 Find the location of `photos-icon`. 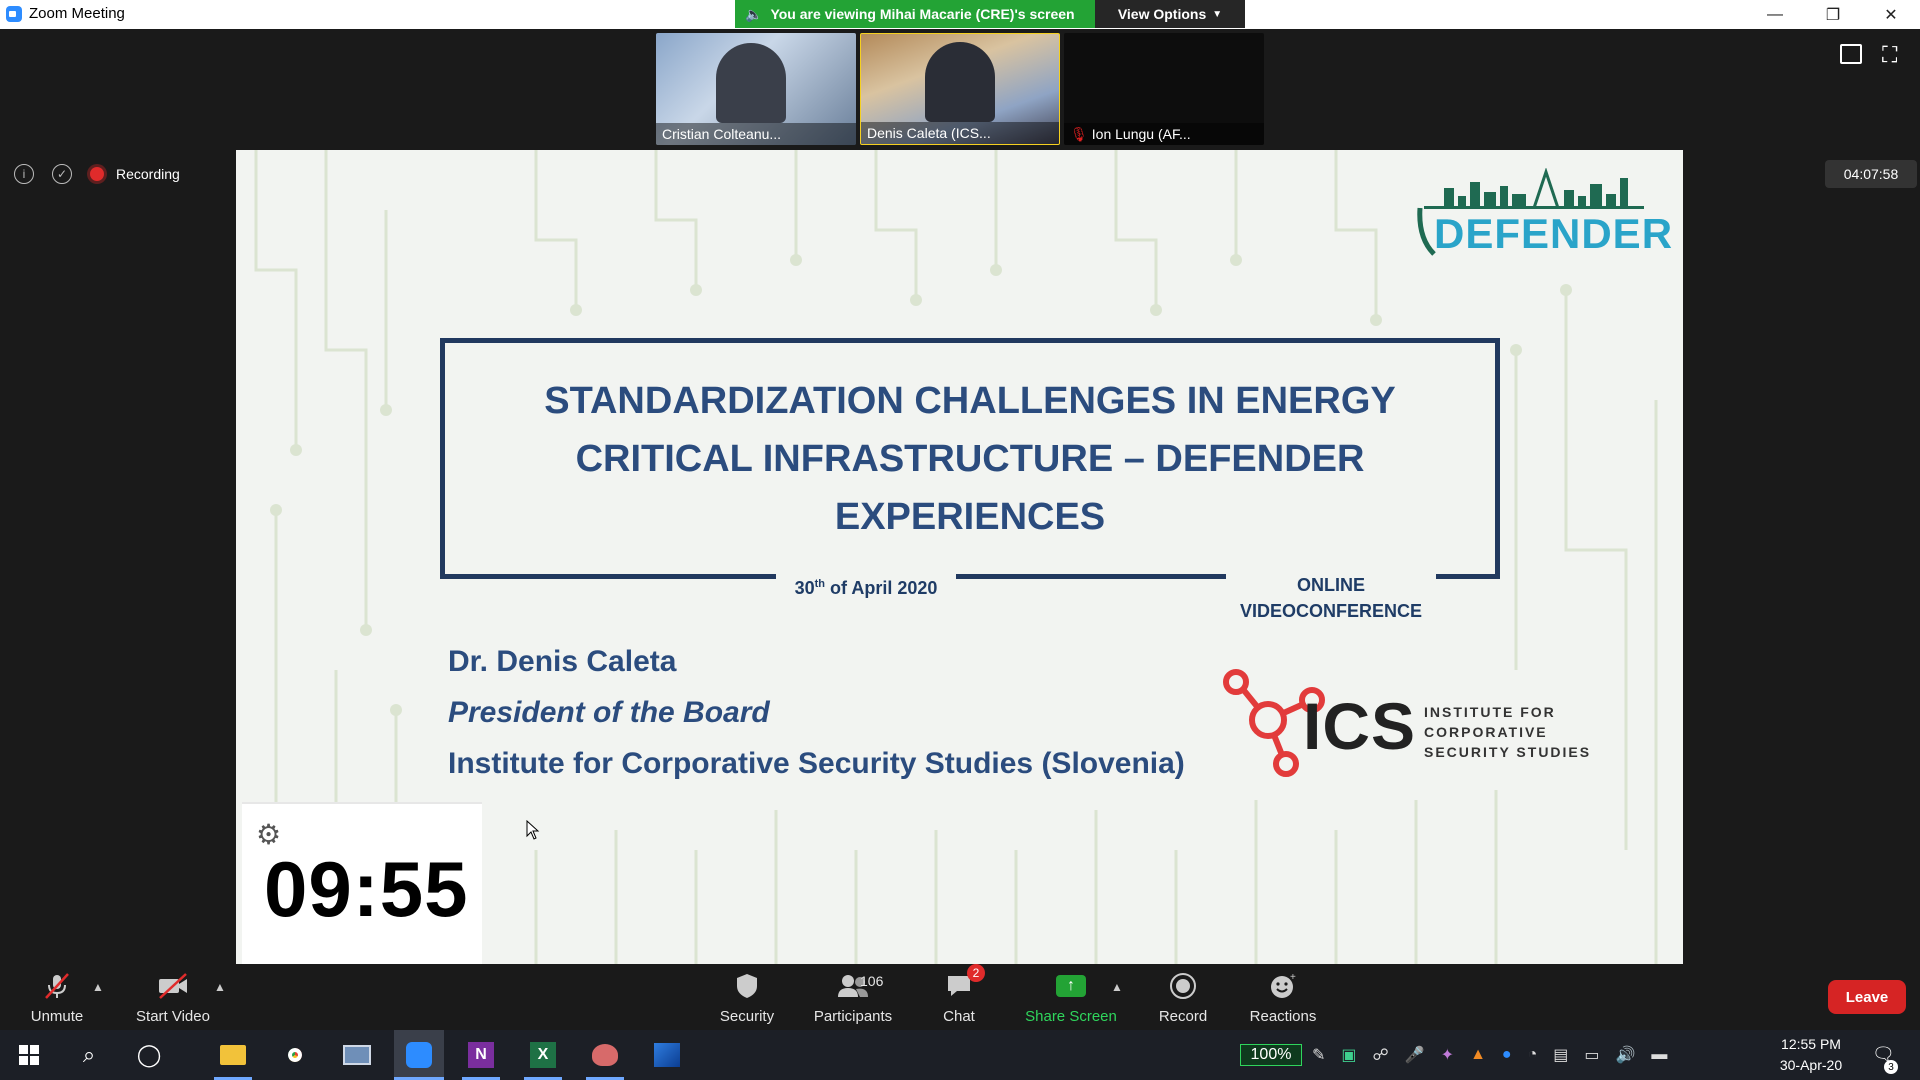

photos-icon is located at coordinates (667, 1055).